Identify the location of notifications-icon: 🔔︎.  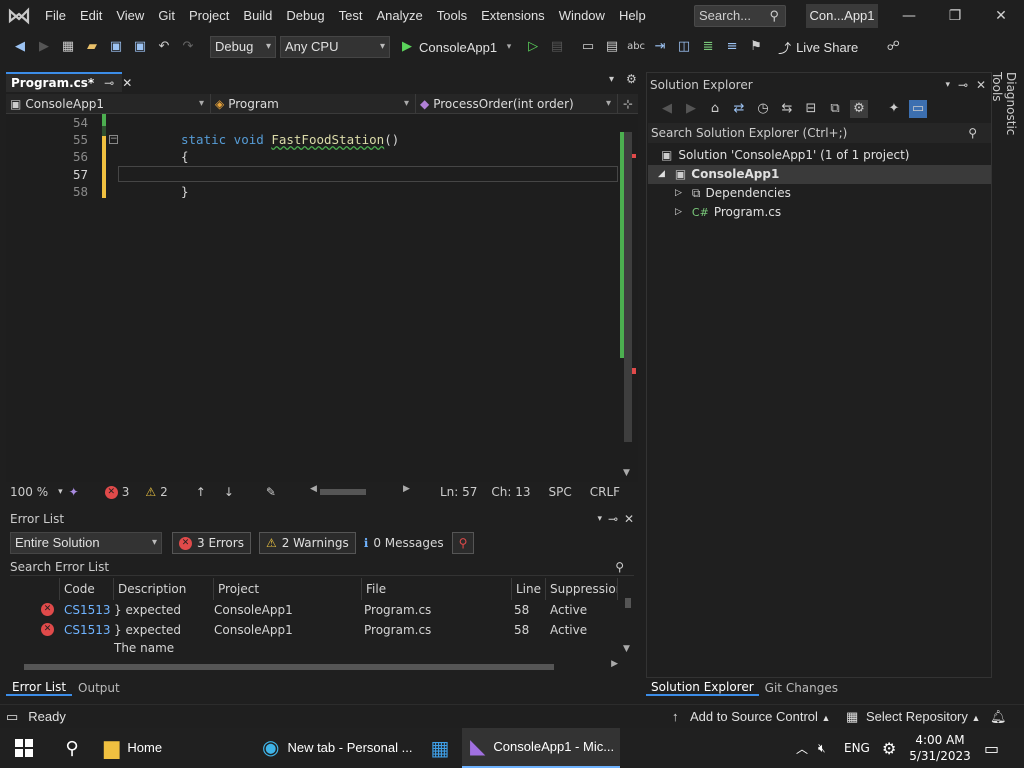
(998, 717).